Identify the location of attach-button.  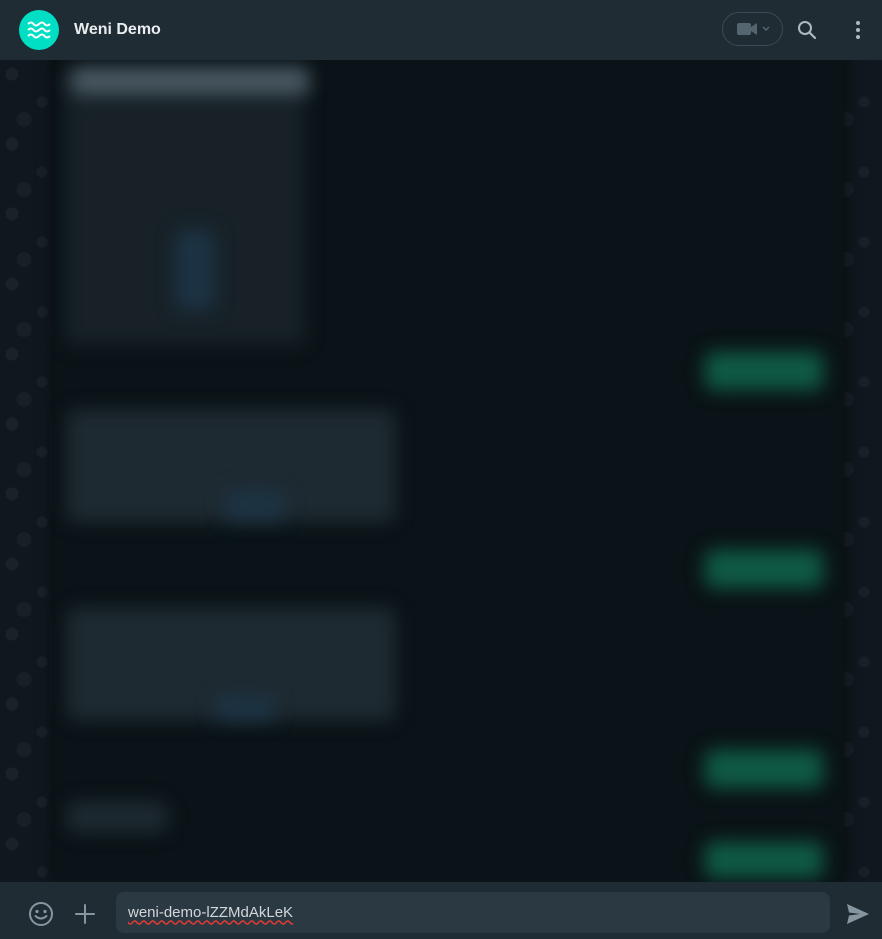
(85, 914).